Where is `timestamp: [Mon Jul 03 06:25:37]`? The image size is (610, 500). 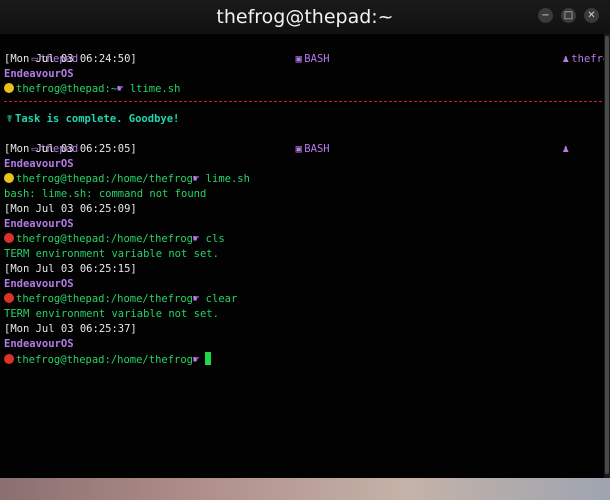
timestamp: [Mon Jul 03 06:25:37] is located at coordinates (70, 329).